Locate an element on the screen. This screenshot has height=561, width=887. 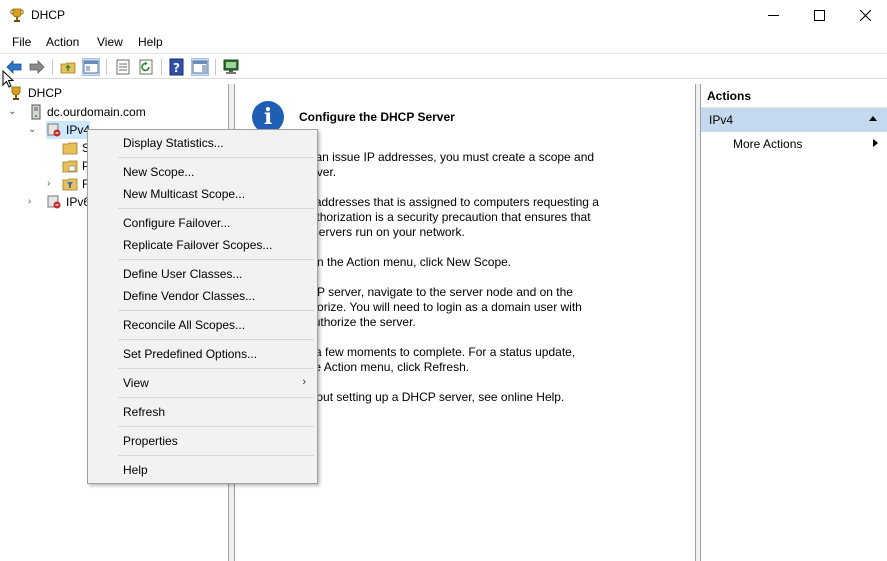
title-bar: DHCP is located at coordinates (443, 15).